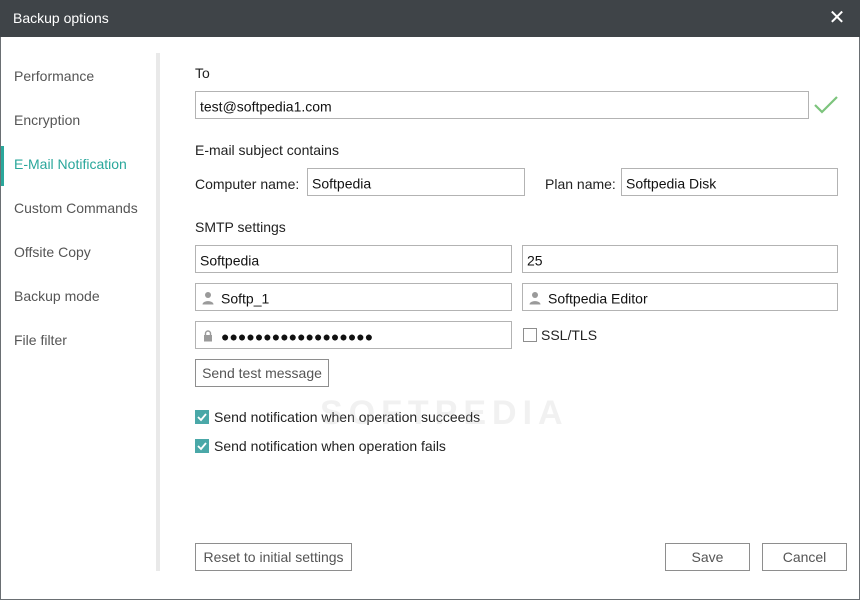  What do you see at coordinates (535, 260) in the screenshot?
I see `smtp-port-value: 25` at bounding box center [535, 260].